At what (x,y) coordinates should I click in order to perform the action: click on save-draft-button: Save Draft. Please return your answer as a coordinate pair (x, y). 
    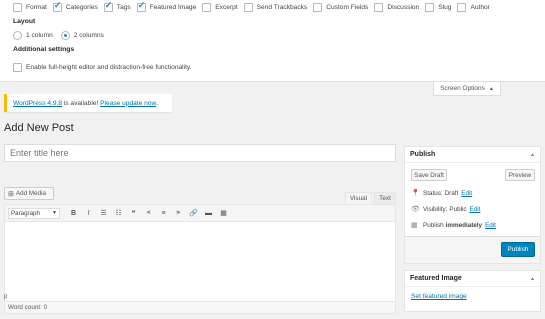
    Looking at the image, I should click on (429, 175).